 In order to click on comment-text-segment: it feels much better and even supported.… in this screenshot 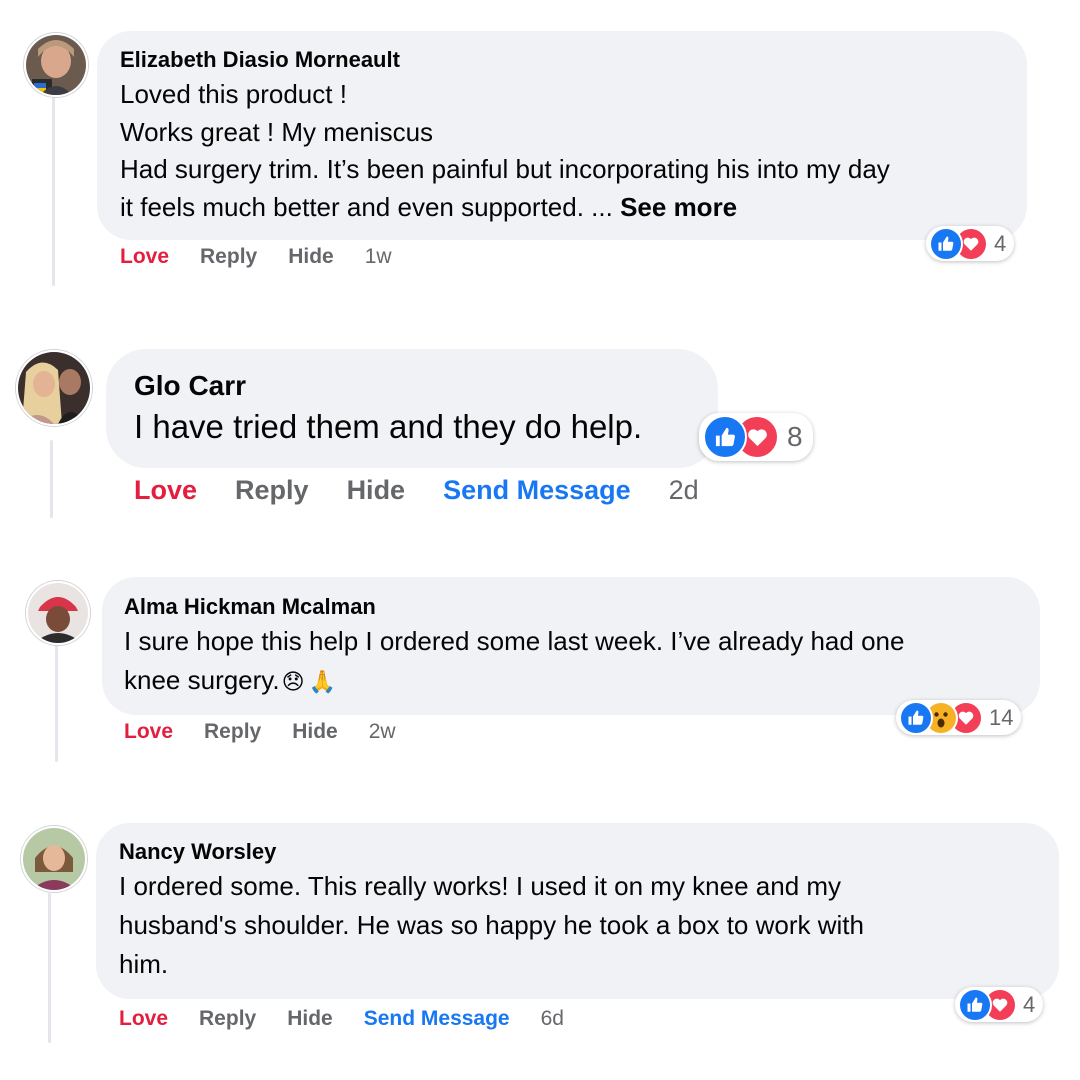, I will do `click(370, 206)`.